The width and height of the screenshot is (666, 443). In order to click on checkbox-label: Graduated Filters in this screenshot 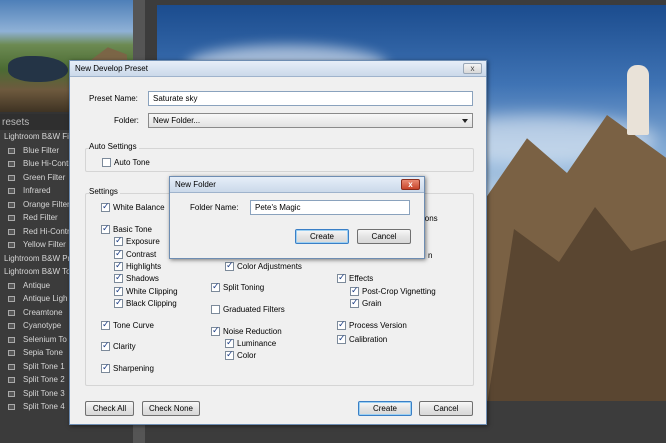, I will do `click(254, 309)`.